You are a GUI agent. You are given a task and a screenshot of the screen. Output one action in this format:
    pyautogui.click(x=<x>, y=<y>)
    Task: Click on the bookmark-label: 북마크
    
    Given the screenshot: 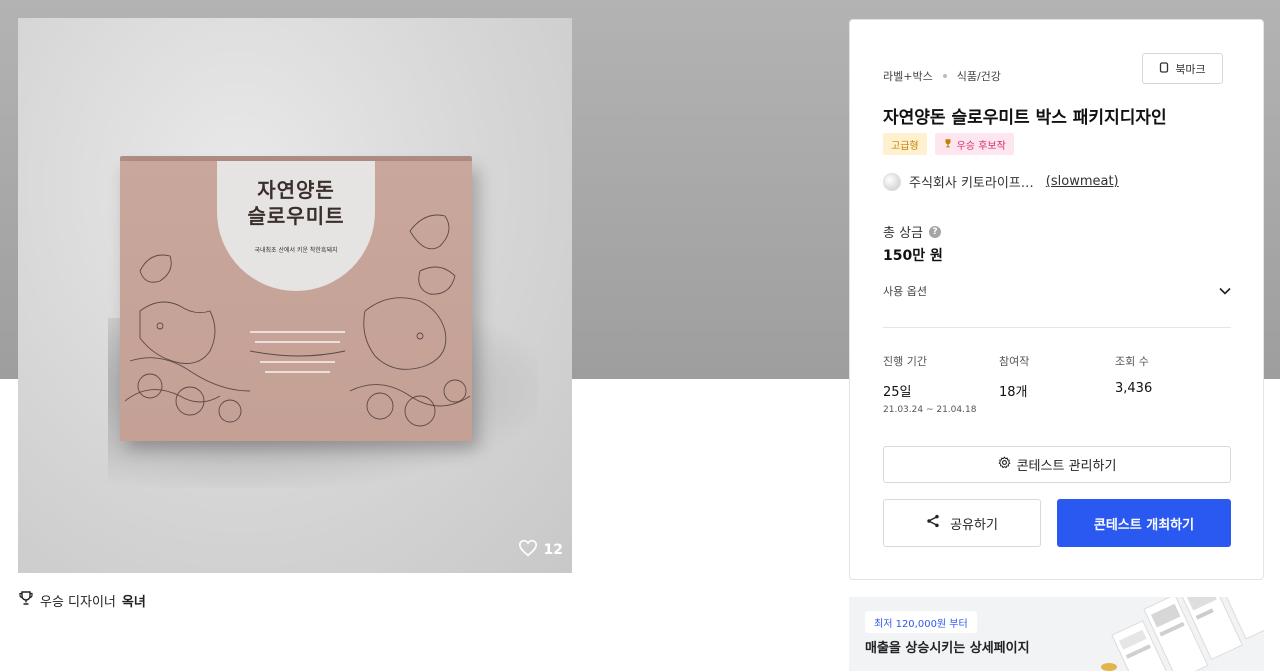 What is the action you would take?
    pyautogui.click(x=1190, y=69)
    